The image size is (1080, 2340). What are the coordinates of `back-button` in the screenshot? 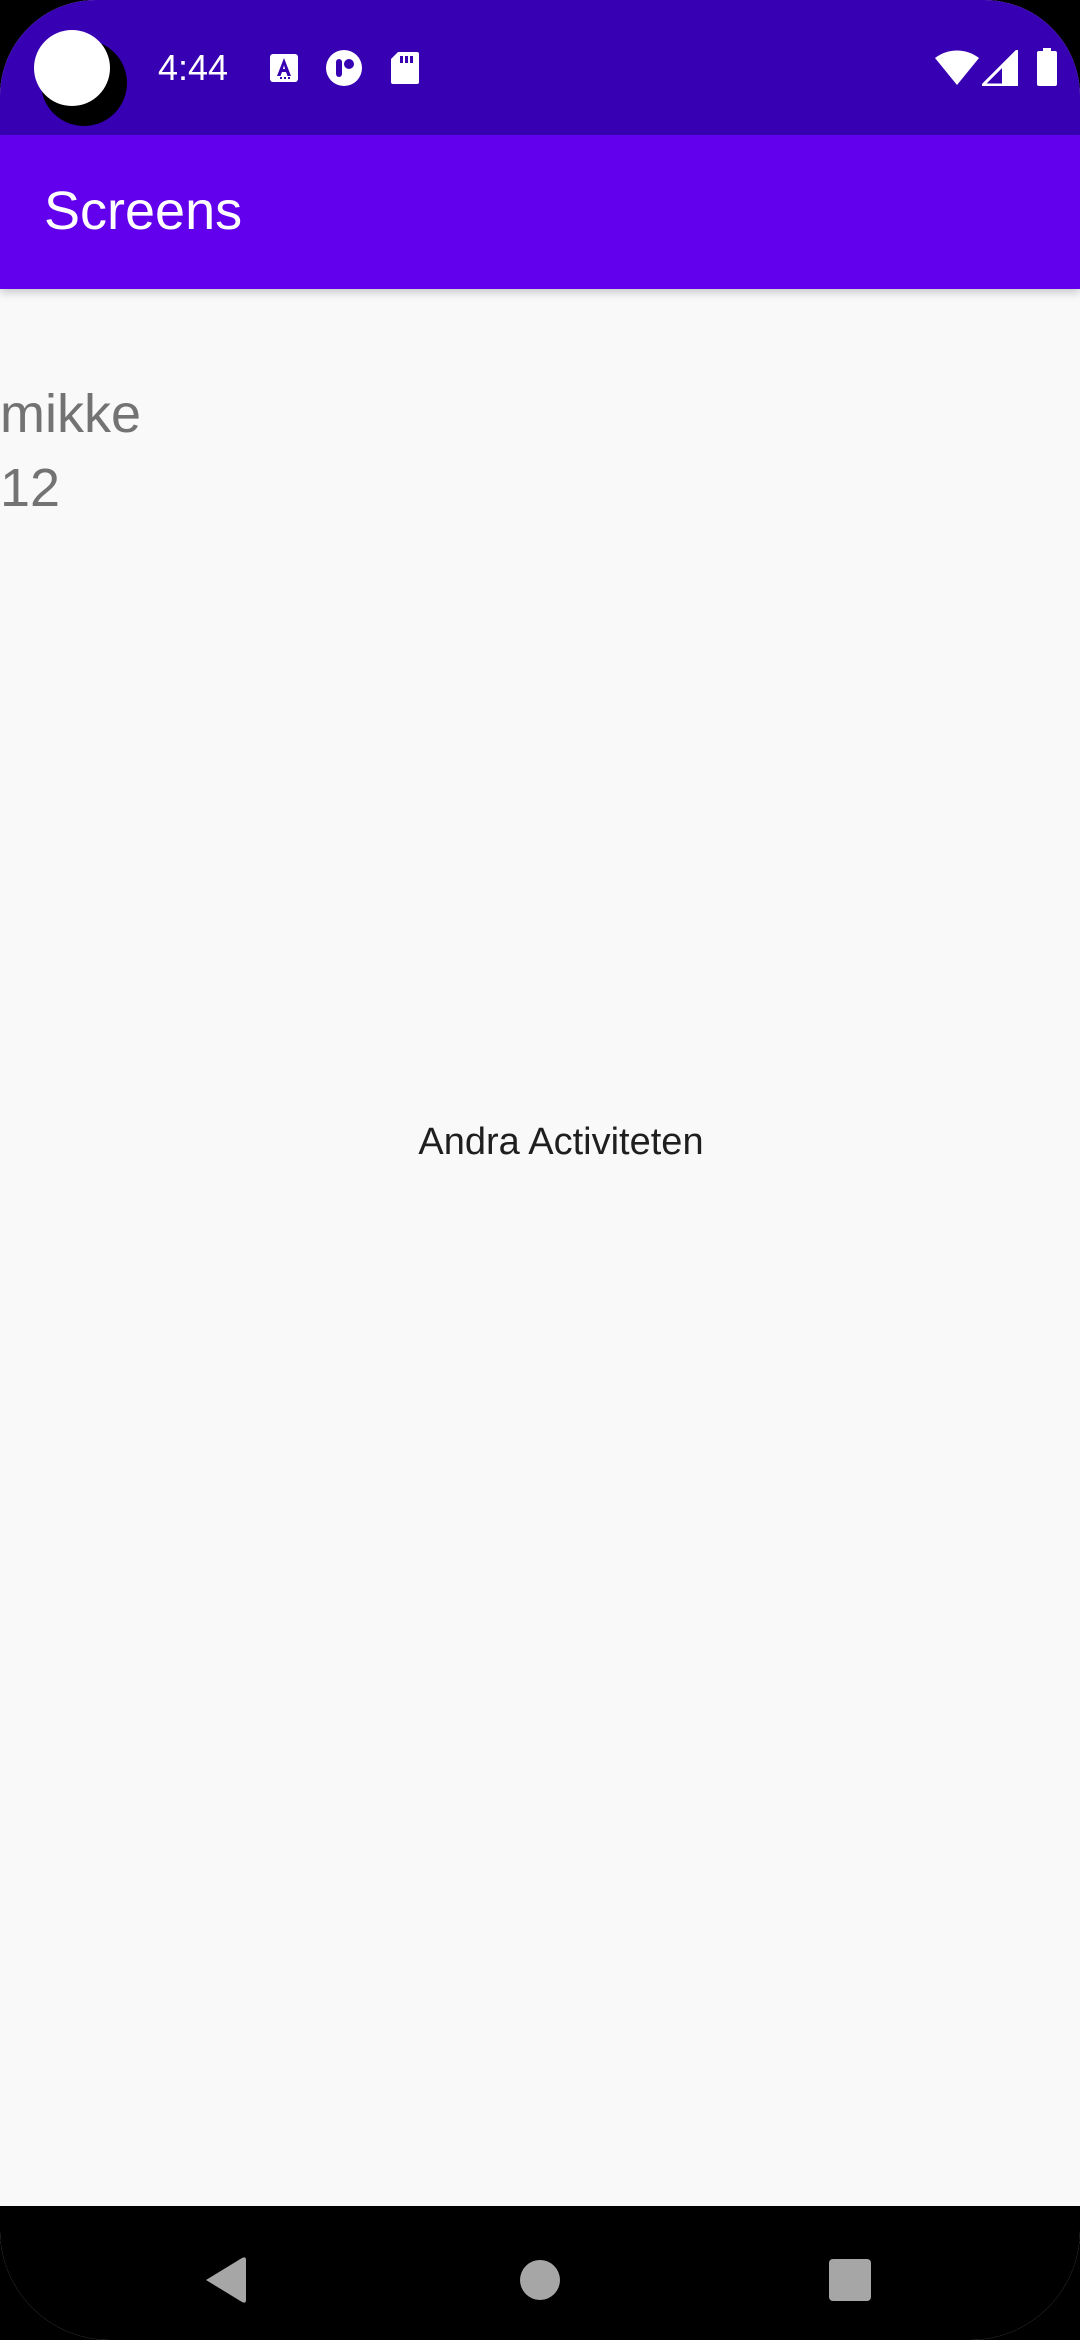 It's located at (226, 2280).